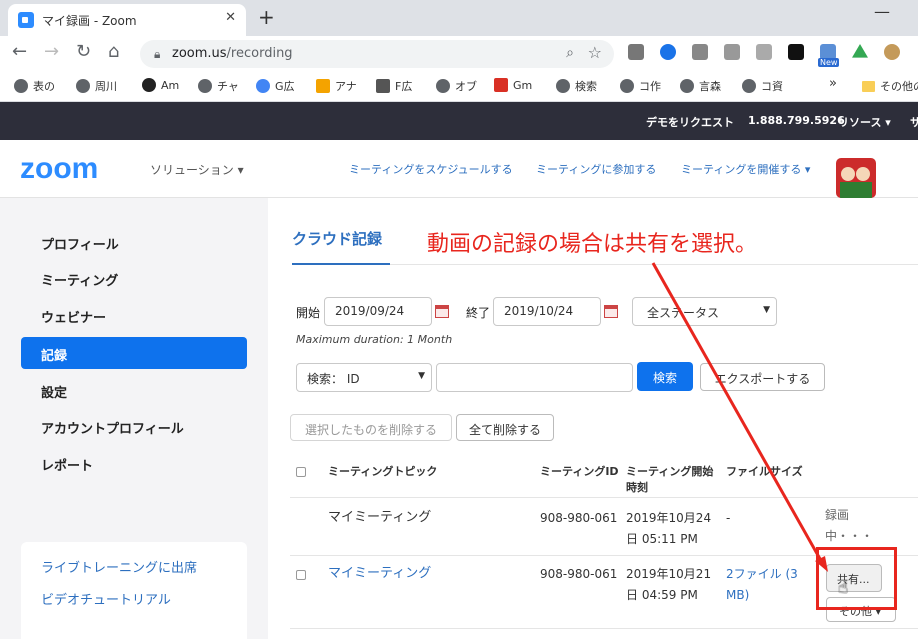 Image resolution: width=918 pixels, height=639 pixels. I want to click on close-tab-icon: ✕, so click(230, 17).